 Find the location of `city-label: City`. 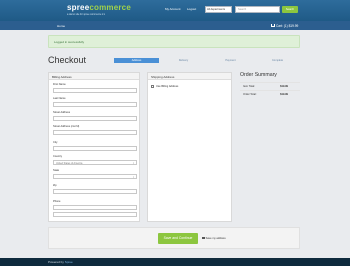

city-label: City is located at coordinates (55, 142).